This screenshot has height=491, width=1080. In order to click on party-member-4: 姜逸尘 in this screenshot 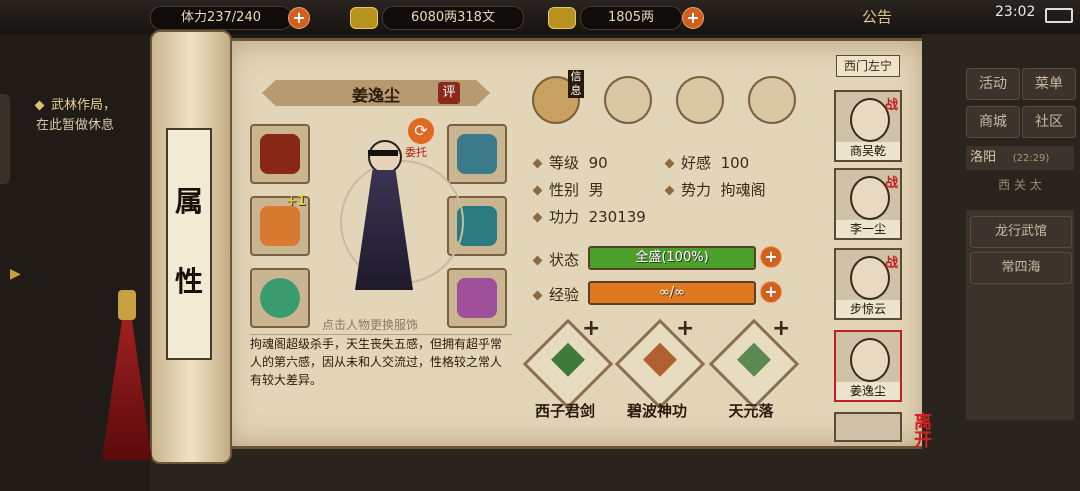, I will do `click(868, 366)`.